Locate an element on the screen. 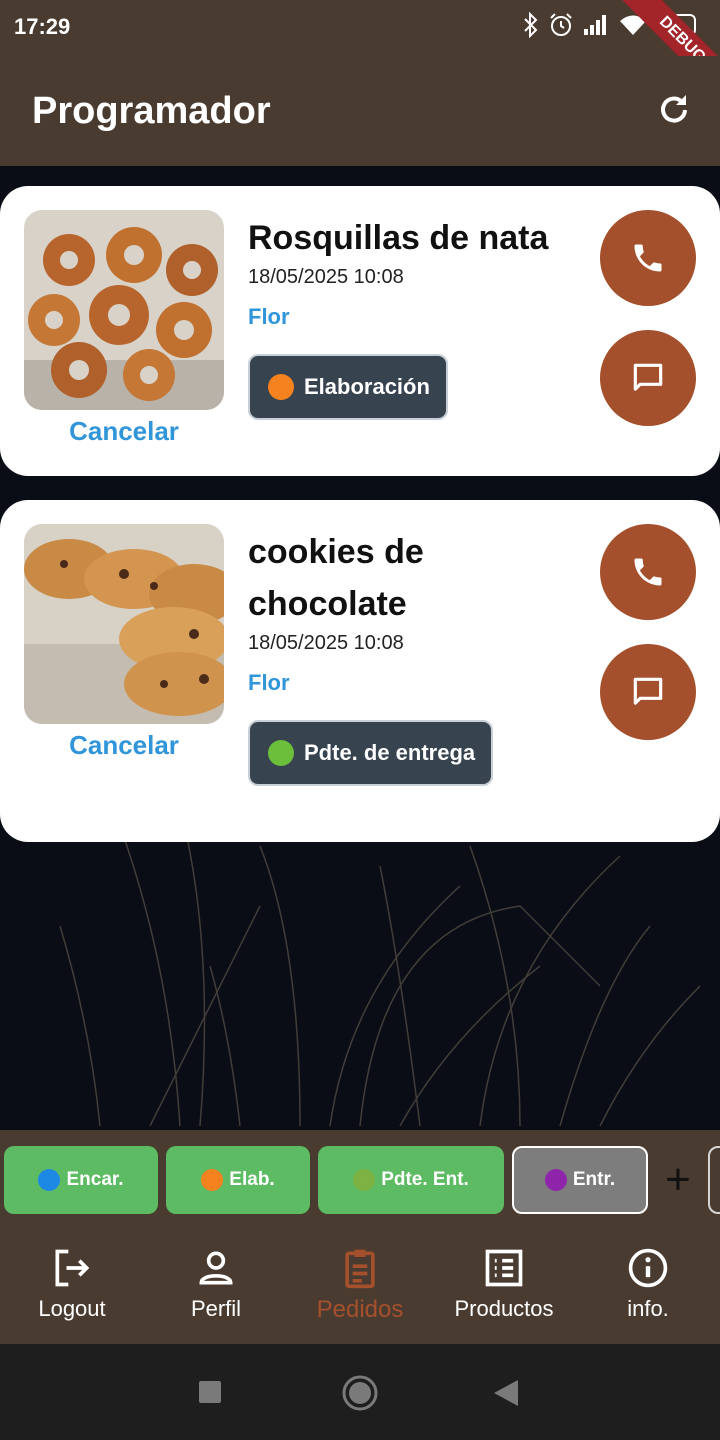 Image resolution: width=720 pixels, height=1440 pixels. nav-info: info. is located at coordinates (648, 1284).